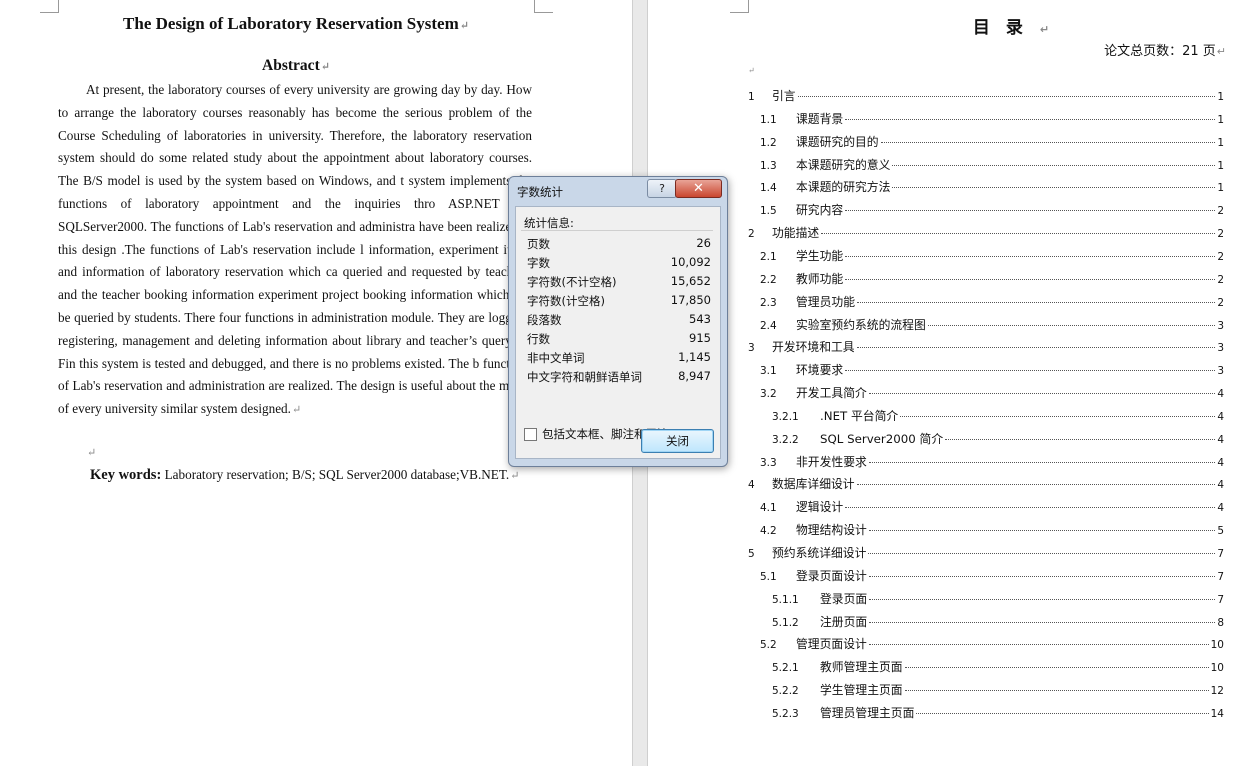  What do you see at coordinates (126, 475) in the screenshot?
I see `keywords-label: Key words:` at bounding box center [126, 475].